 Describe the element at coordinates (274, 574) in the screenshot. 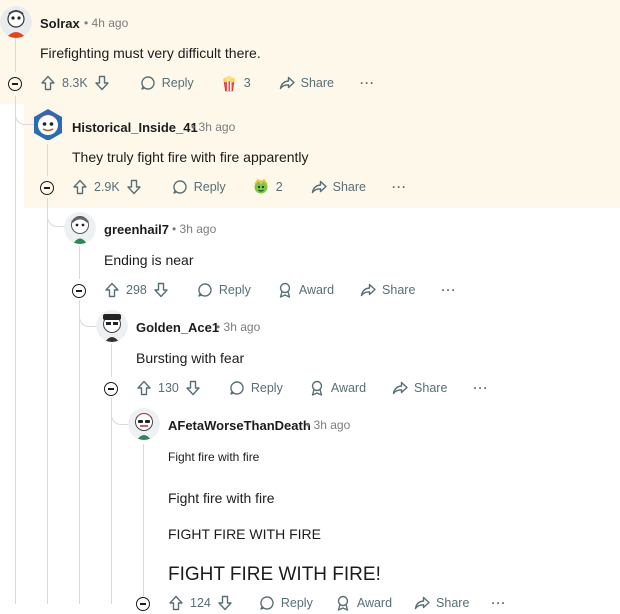

I see `comment-line-large: FIGHT FIRE WITH FIRE!` at that location.